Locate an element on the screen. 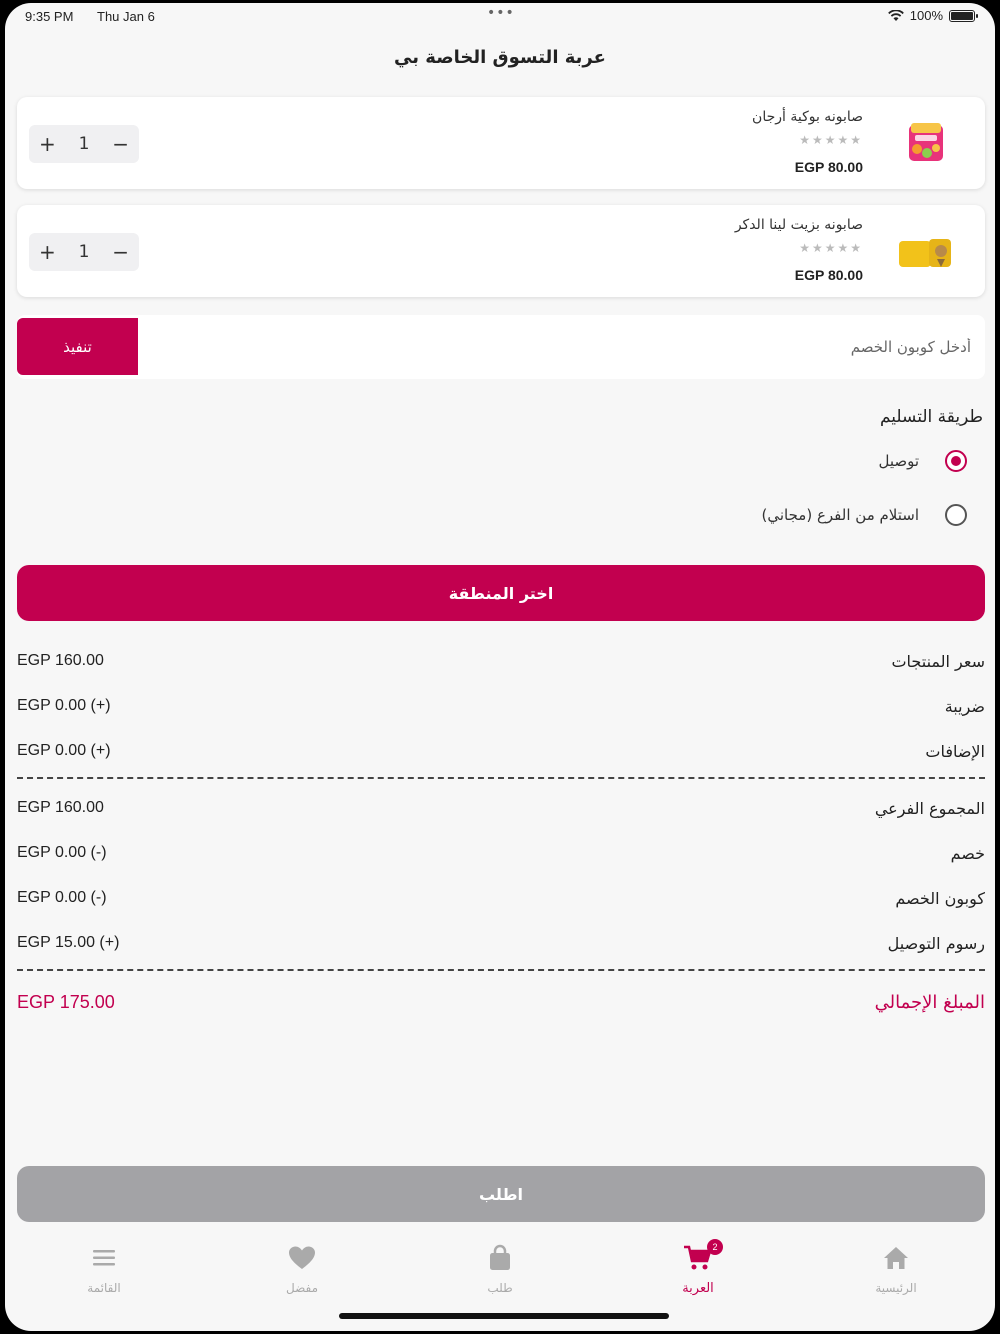  summary-label: رسوم التوصيل is located at coordinates (936, 943).